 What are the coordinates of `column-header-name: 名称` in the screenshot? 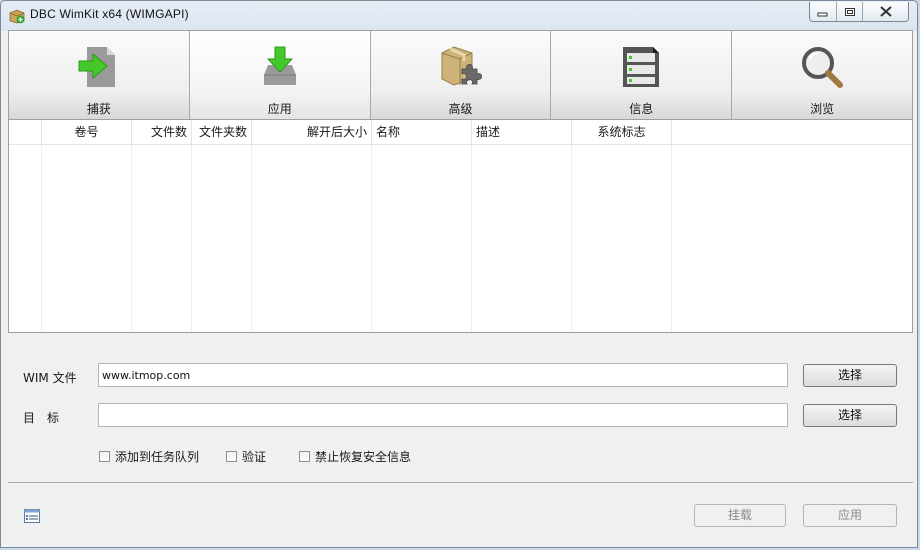 It's located at (422, 132).